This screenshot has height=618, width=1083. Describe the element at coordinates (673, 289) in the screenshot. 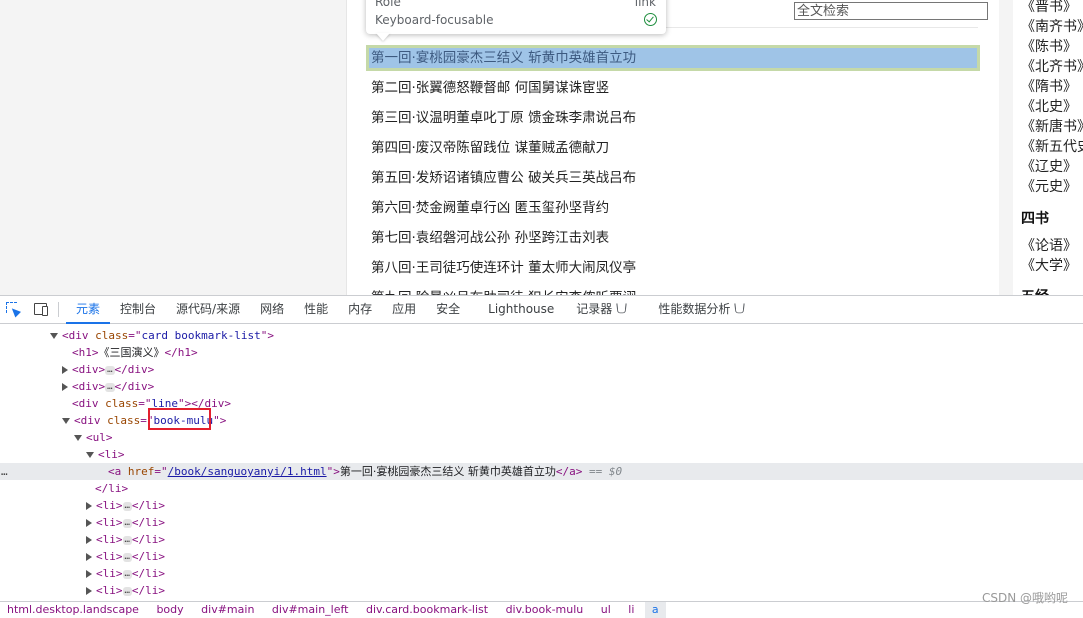

I see `chapter-link: 第九回·除暴凶吕布助司徒 犯长安李傕听贾诩` at that location.